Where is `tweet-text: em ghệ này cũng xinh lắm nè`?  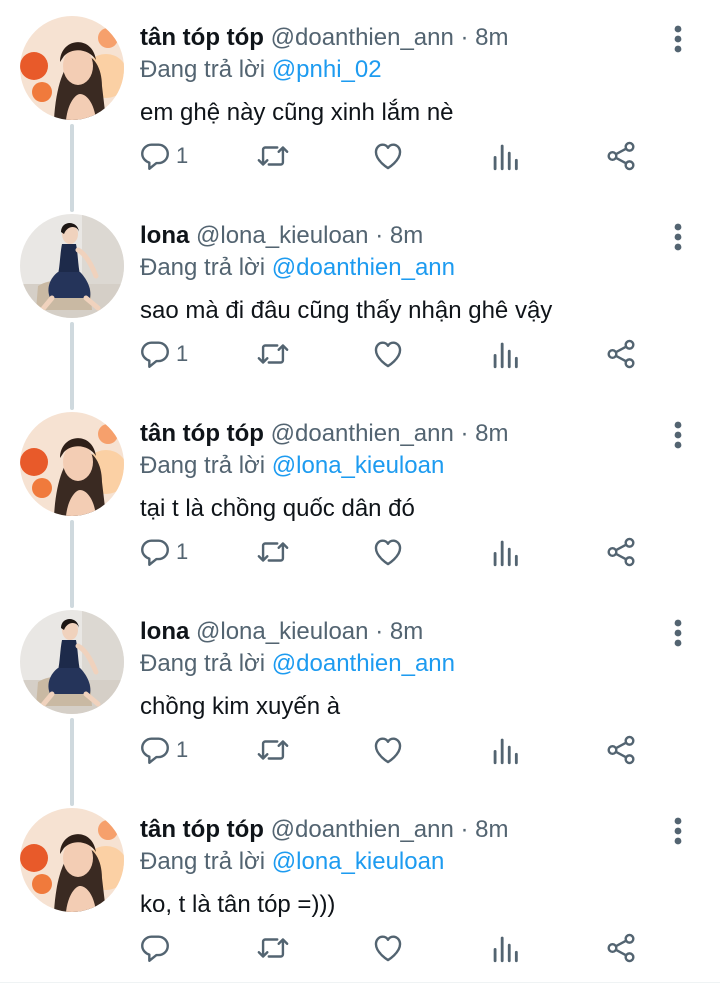
tweet-text: em ghệ này cũng xinh lắm nè is located at coordinates (297, 112).